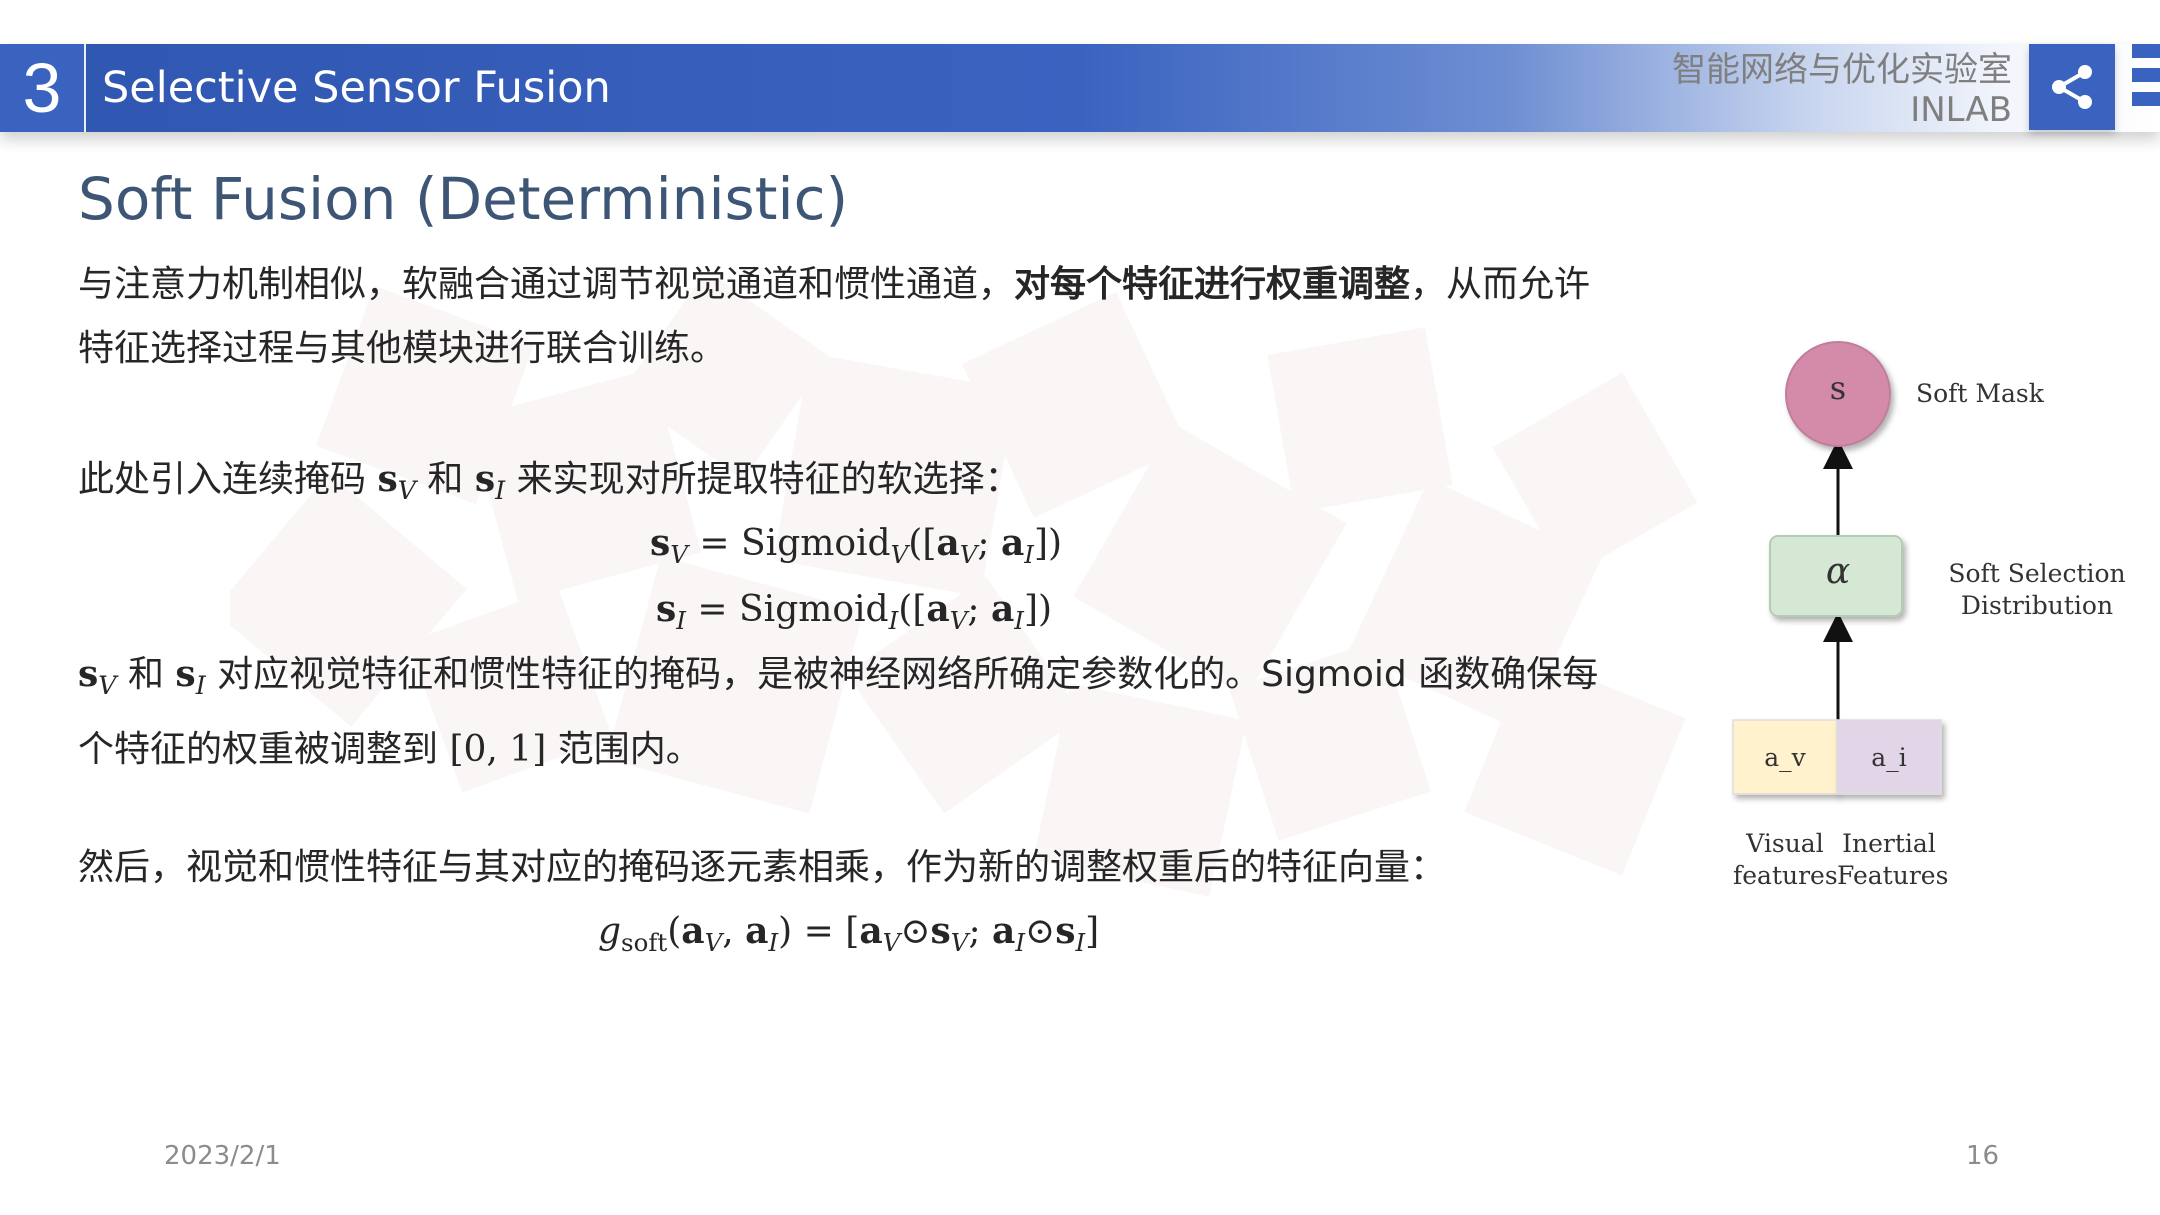  What do you see at coordinates (1961, 110) in the screenshot?
I see `lab-name-en: INLAB` at bounding box center [1961, 110].